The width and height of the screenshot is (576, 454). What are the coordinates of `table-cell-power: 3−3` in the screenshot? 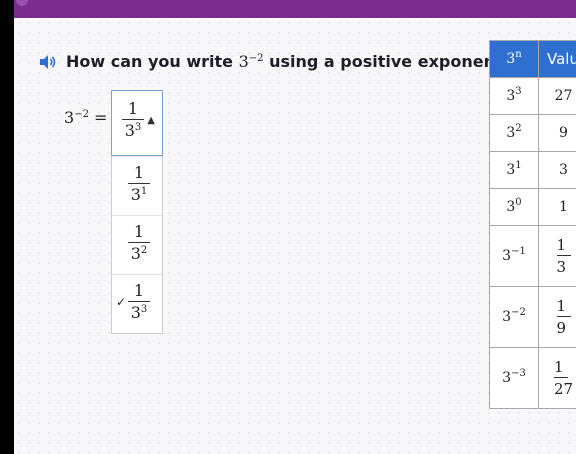 It's located at (514, 378).